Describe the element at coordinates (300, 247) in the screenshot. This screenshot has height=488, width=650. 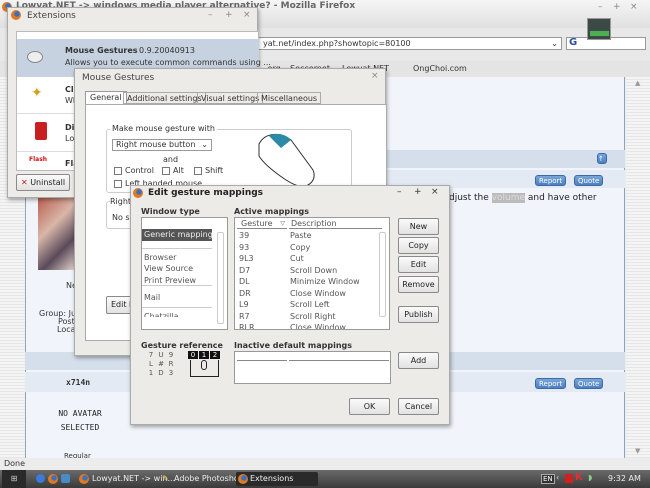
I see `description-cell: Copy` at that location.